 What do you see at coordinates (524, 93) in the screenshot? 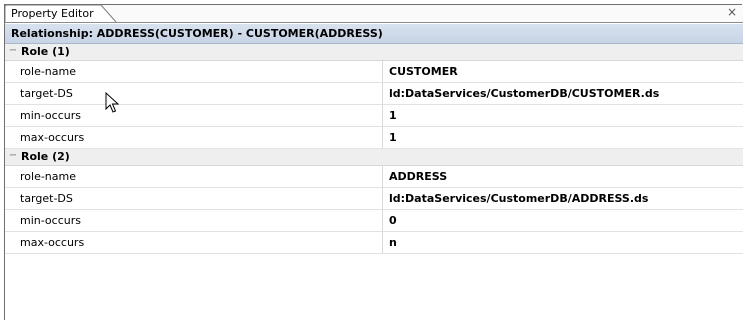
I see `property-value: ld:DataServices/CustomerDB/CUSTOMER.ds` at bounding box center [524, 93].